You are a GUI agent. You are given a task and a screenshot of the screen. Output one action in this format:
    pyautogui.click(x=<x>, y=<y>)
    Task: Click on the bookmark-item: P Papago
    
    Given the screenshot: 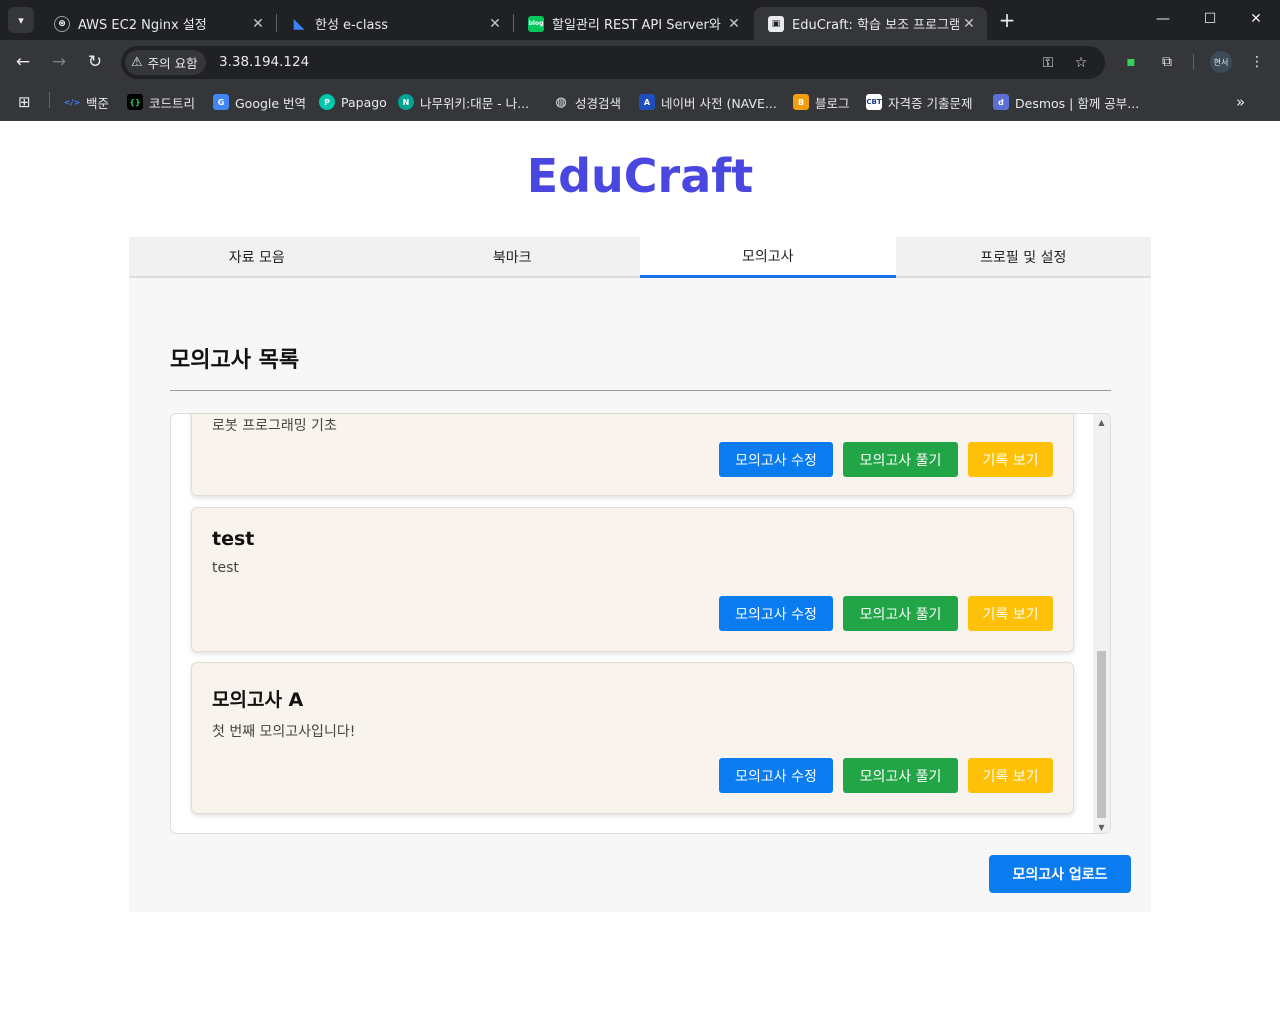 What is the action you would take?
    pyautogui.click(x=353, y=102)
    